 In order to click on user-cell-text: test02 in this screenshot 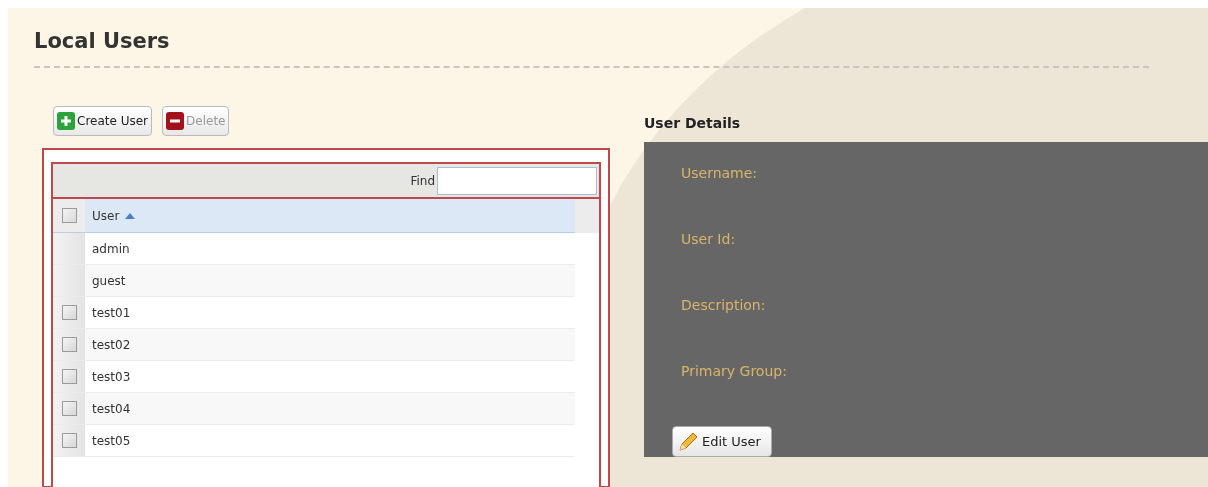, I will do `click(111, 345)`.